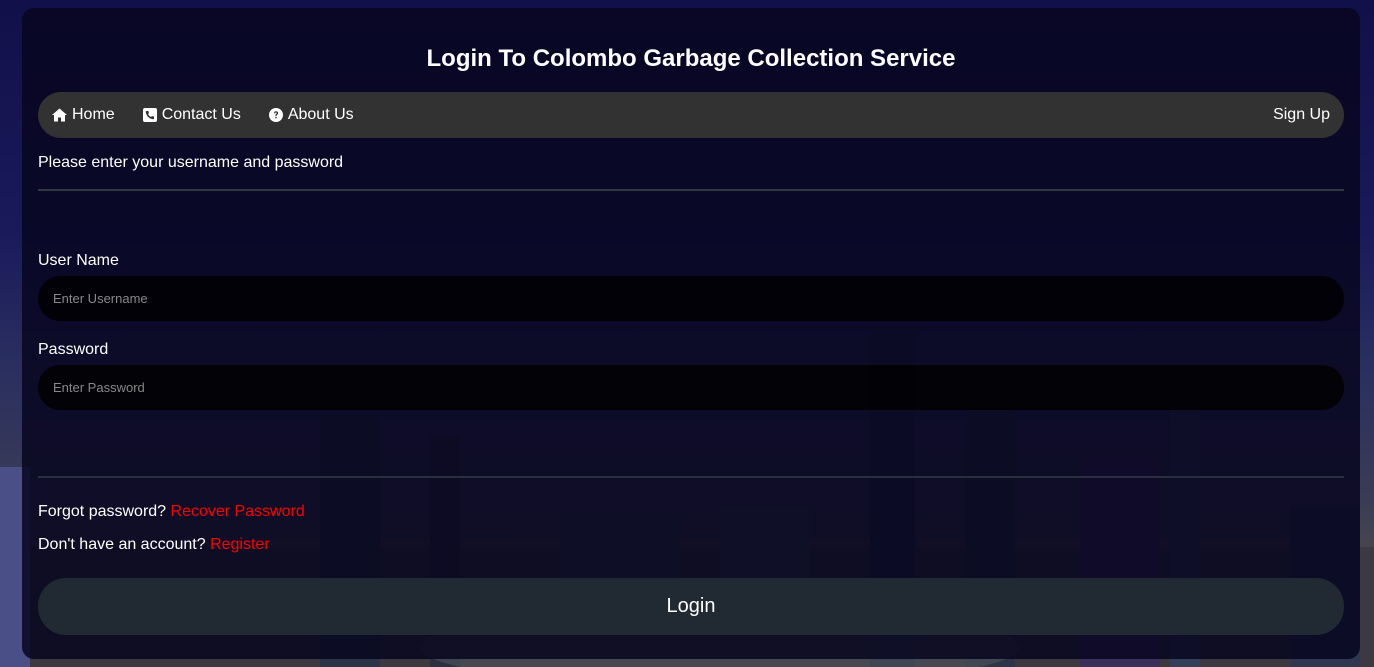  I want to click on divider-top, so click(691, 190).